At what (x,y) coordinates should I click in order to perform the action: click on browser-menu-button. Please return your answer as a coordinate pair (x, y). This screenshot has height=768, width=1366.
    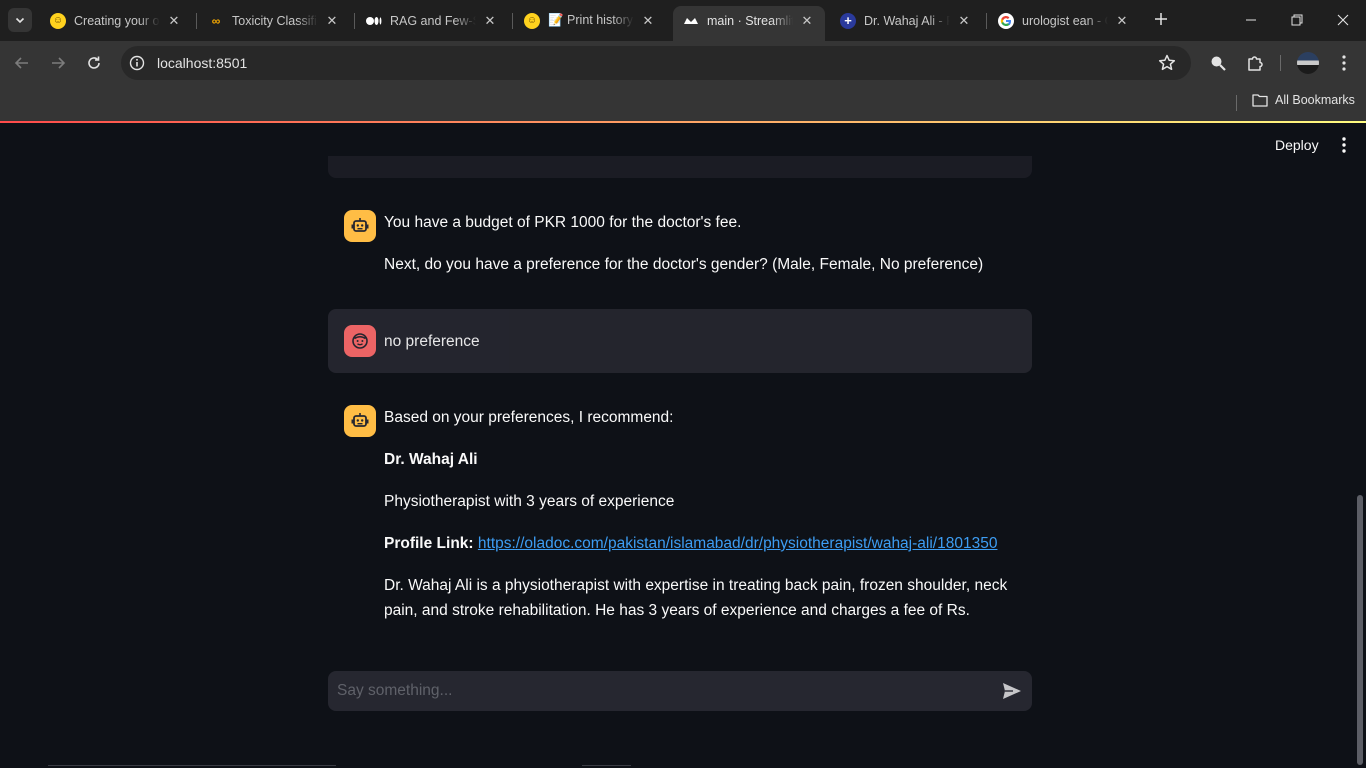
    Looking at the image, I should click on (1344, 63).